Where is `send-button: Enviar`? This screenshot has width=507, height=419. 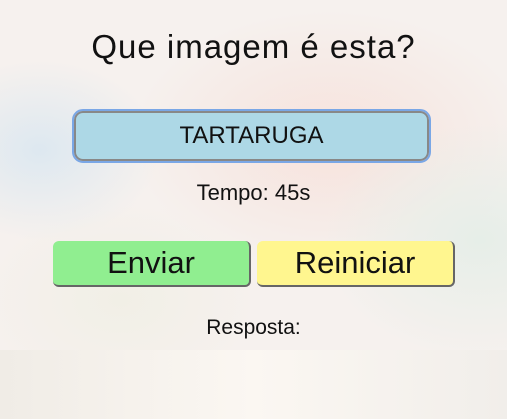
send-button: Enviar is located at coordinates (152, 264).